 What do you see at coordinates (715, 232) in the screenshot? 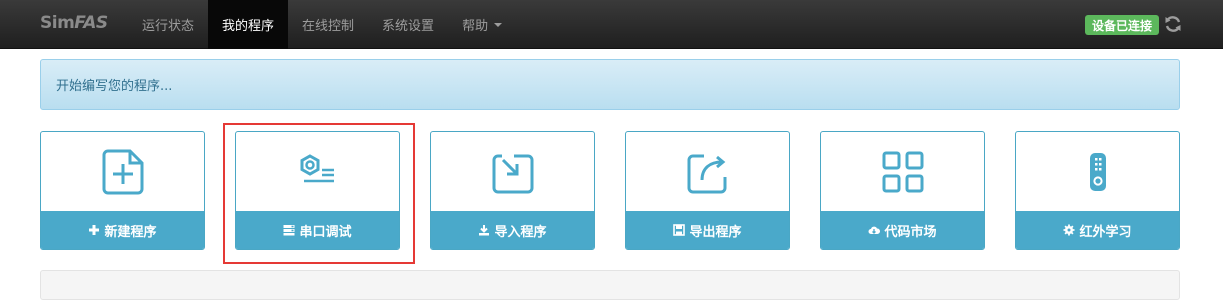
I see `card-label: 导出程序` at bounding box center [715, 232].